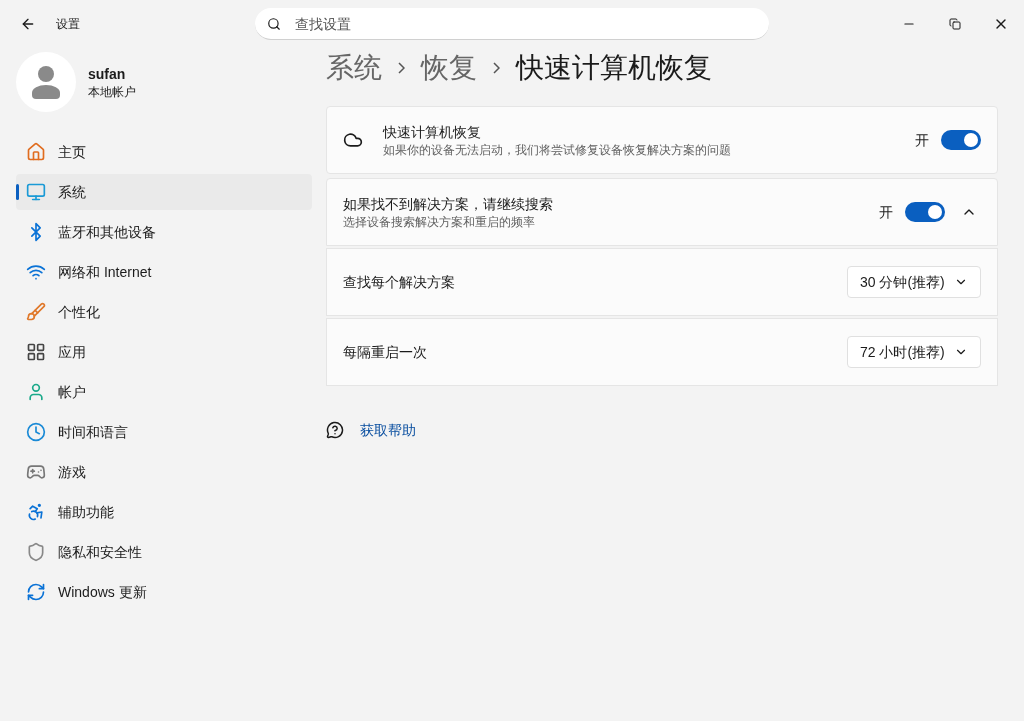  I want to click on breadcrumb-link: 恢复, so click(449, 68).